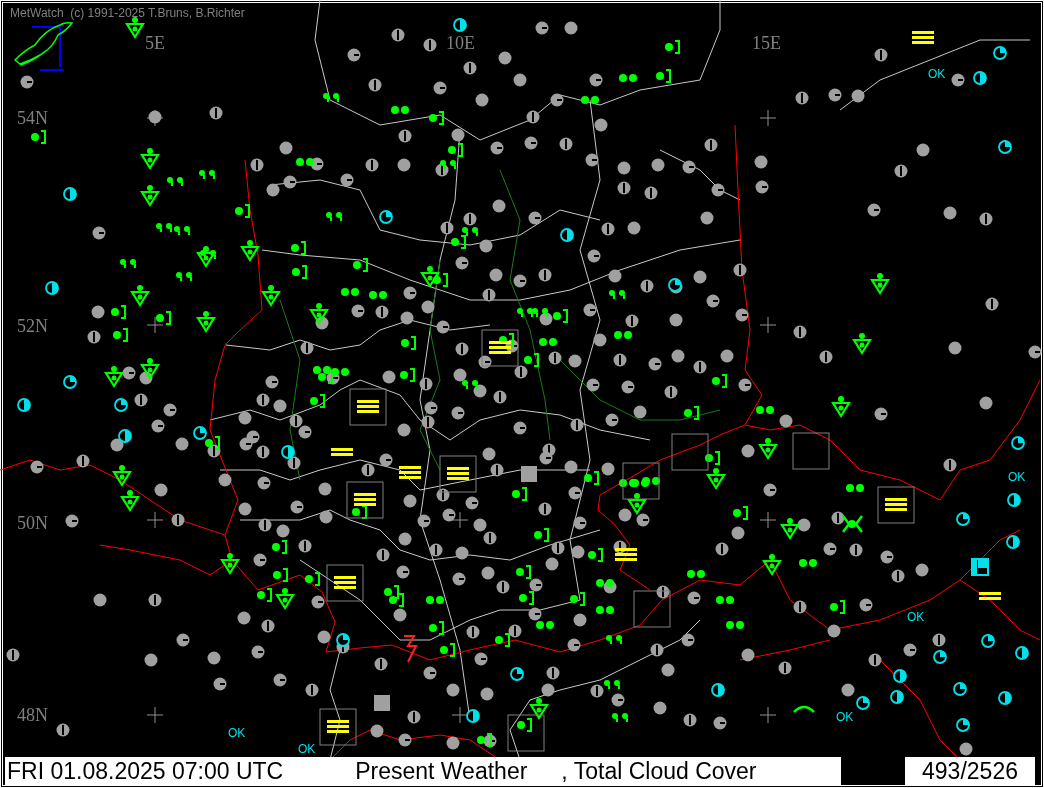 The image size is (1044, 788). I want to click on longitude-label: 15E, so click(766, 43).